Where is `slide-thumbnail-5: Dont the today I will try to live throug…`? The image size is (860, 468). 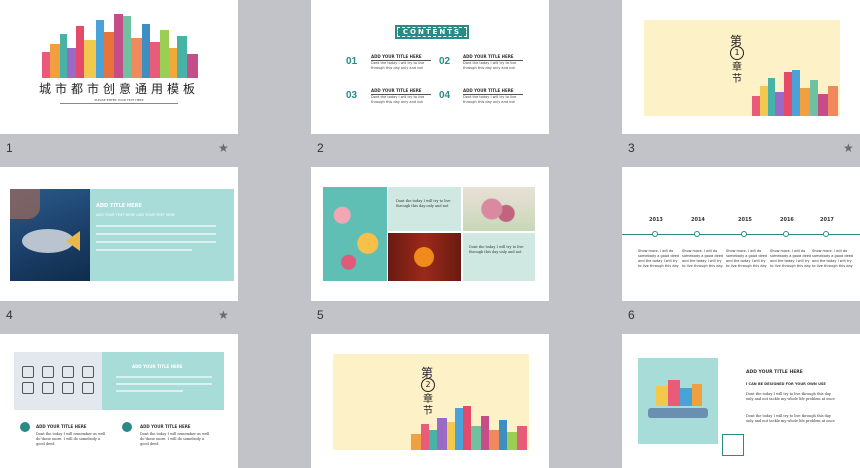 slide-thumbnail-5: Dont the today I will try to live throug… is located at coordinates (430, 234).